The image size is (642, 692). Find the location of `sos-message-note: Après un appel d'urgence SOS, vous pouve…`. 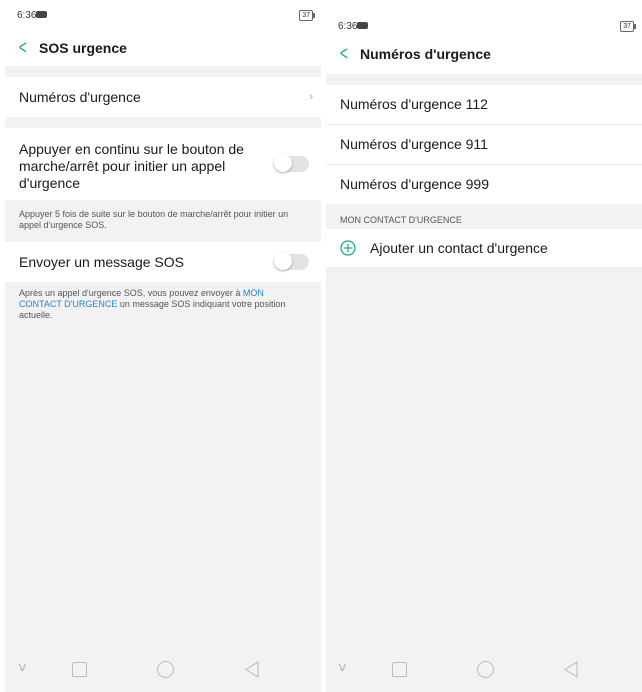

sos-message-note: Après un appel d'urgence SOS, vous pouve… is located at coordinates (163, 301).